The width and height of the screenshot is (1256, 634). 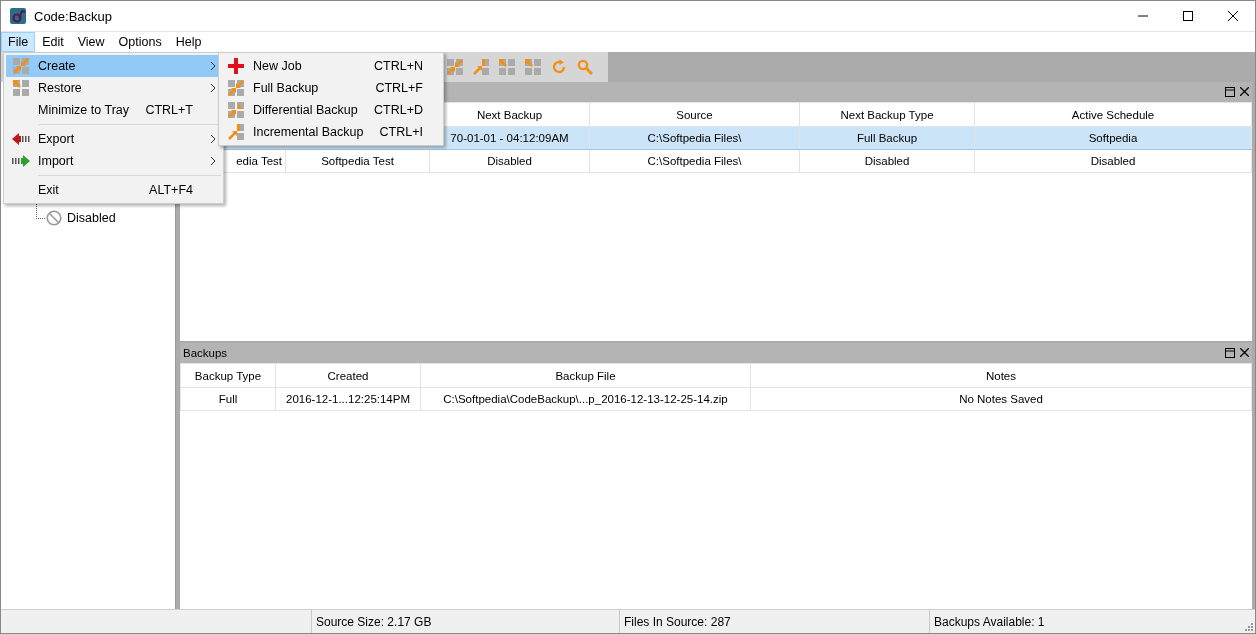 I want to click on plus-icon, so click(x=236, y=66).